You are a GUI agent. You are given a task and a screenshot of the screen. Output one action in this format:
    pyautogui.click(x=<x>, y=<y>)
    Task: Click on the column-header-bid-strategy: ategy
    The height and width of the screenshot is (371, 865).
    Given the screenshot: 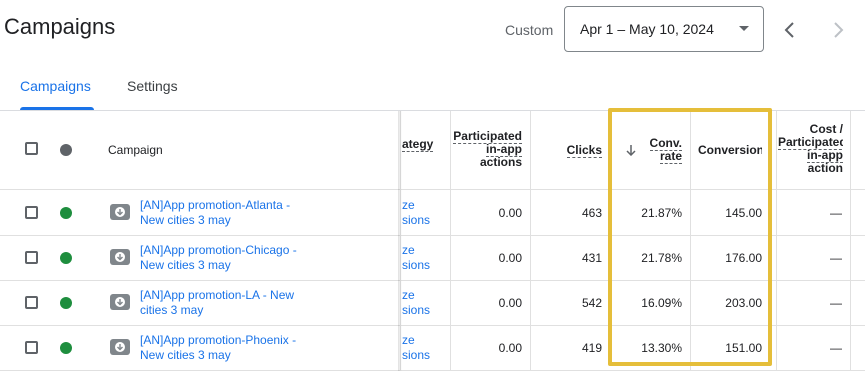 What is the action you would take?
    pyautogui.click(x=418, y=144)
    